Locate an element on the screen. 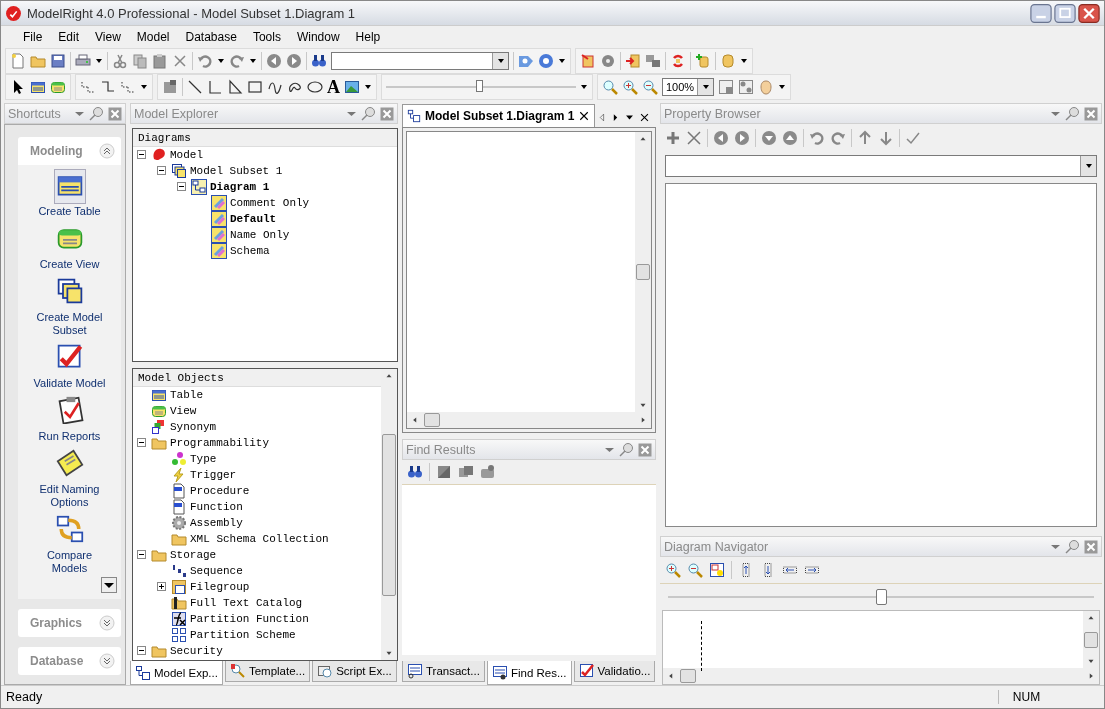  zoom-icon is located at coordinates (610, 87).